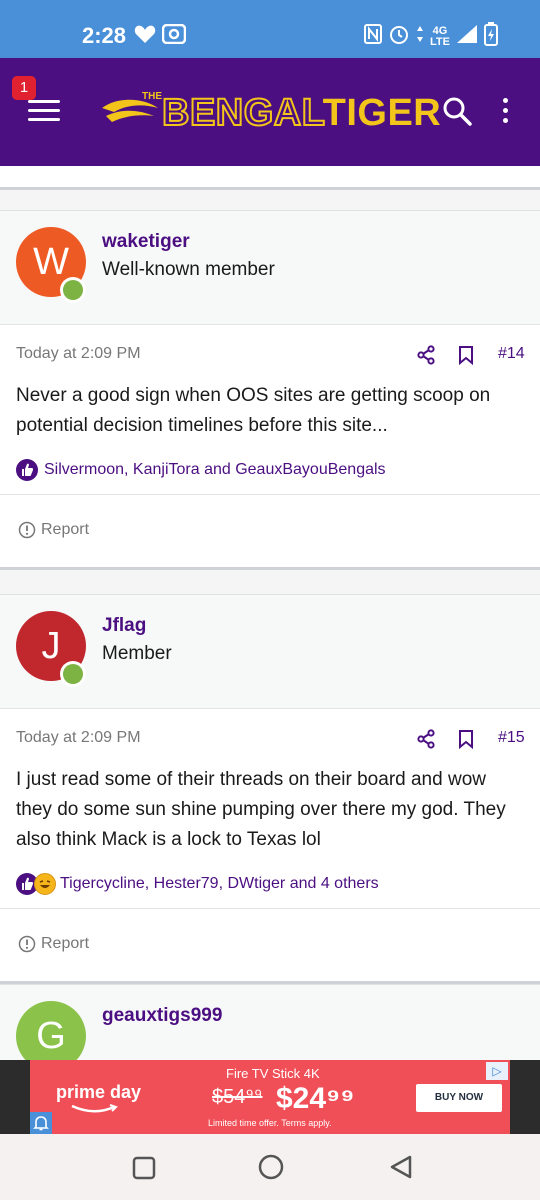  I want to click on back-button, so click(401, 1169).